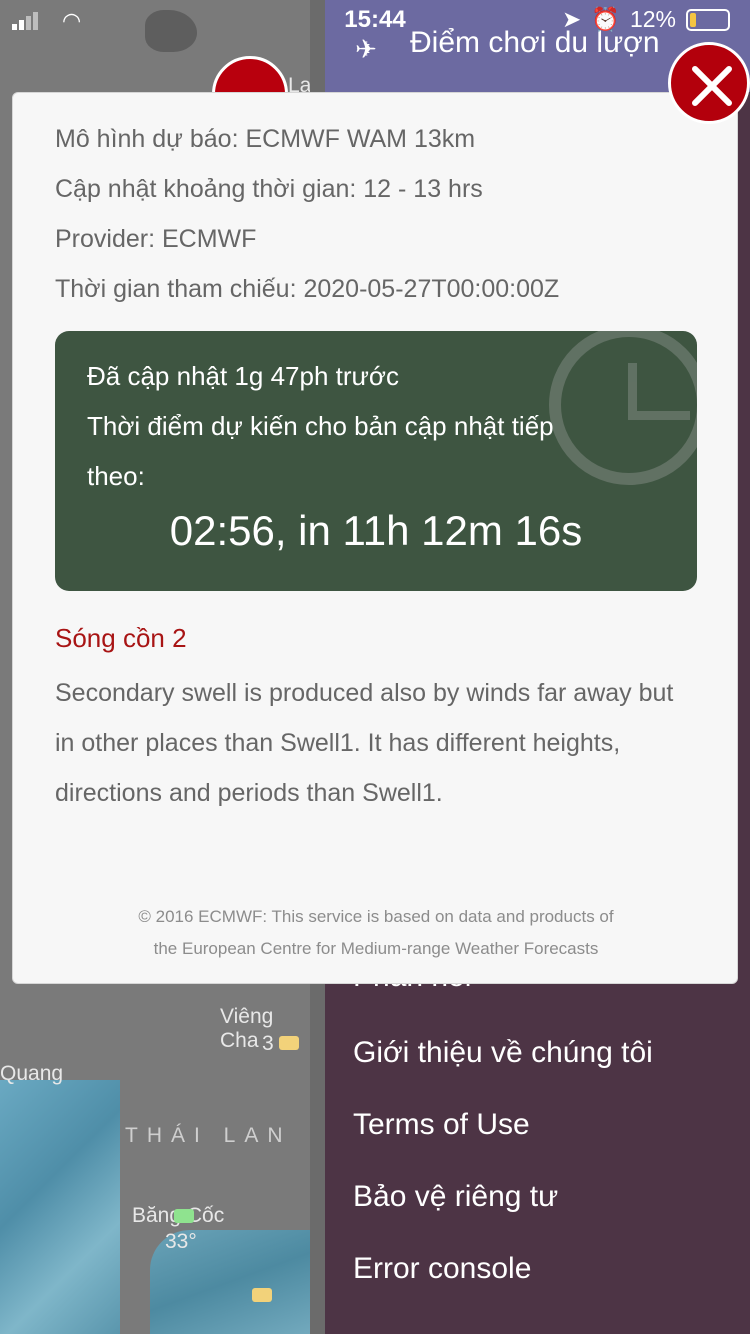  What do you see at coordinates (623, 408) in the screenshot?
I see `clock-icon` at bounding box center [623, 408].